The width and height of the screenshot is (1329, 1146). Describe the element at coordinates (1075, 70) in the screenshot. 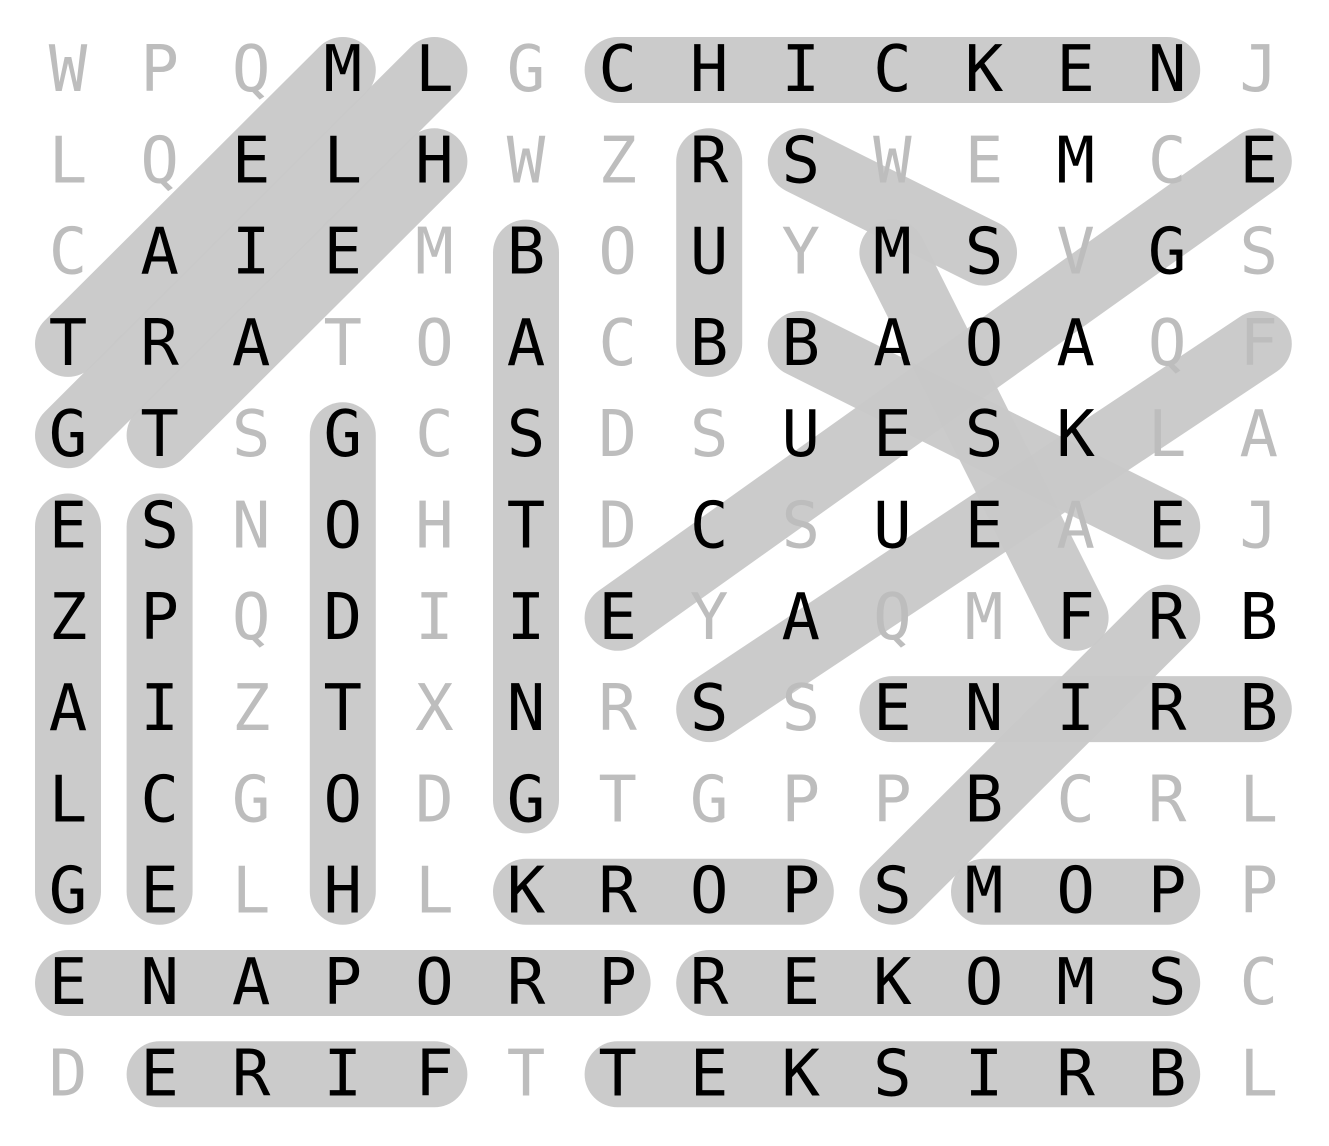

I see `grid-cell-r0-c11: E` at that location.